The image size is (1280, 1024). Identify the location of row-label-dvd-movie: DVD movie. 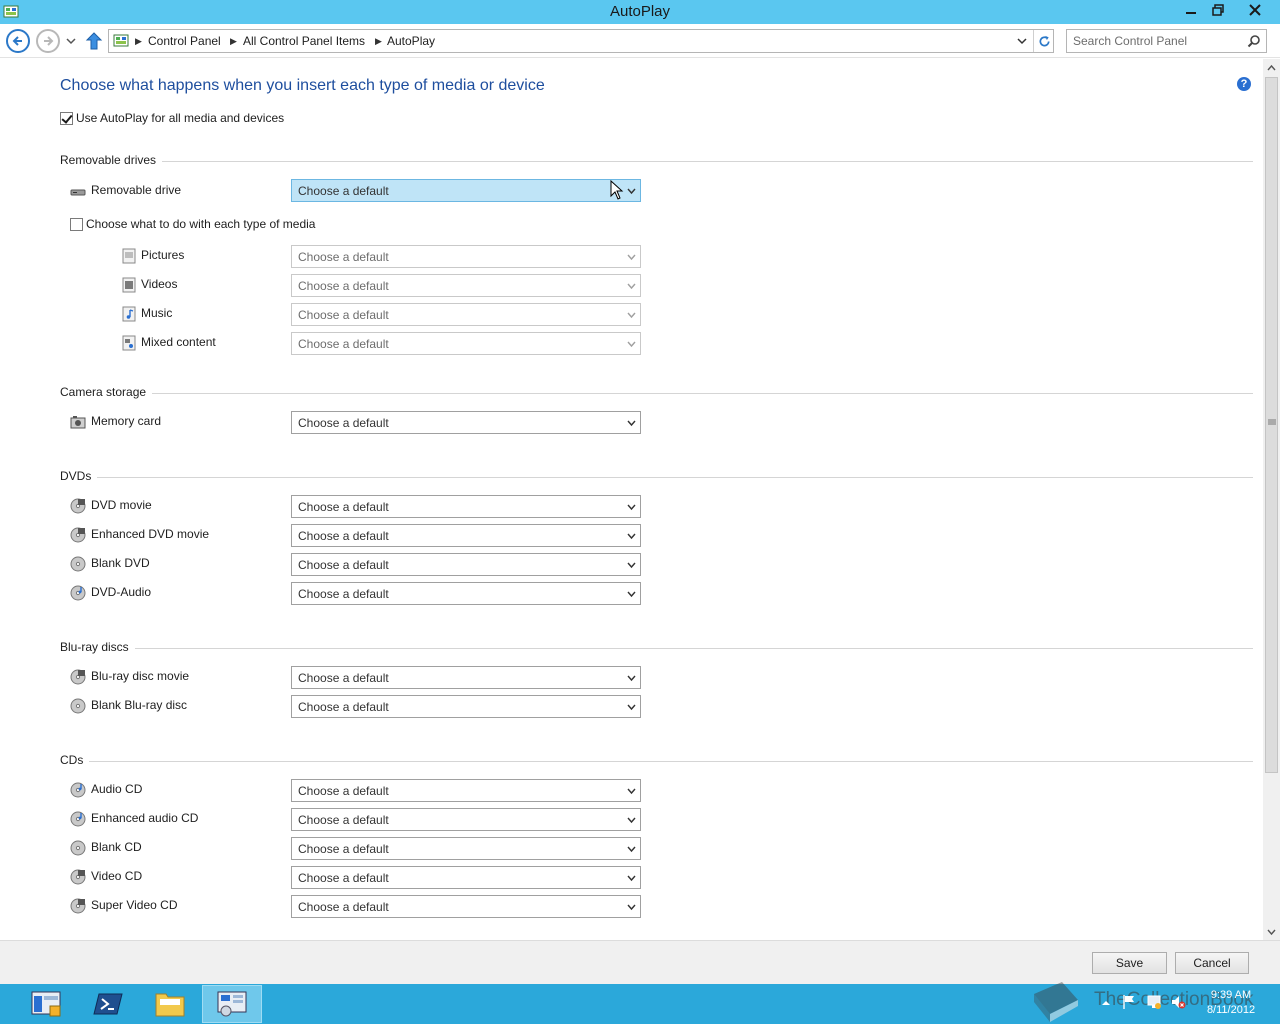
(121, 505).